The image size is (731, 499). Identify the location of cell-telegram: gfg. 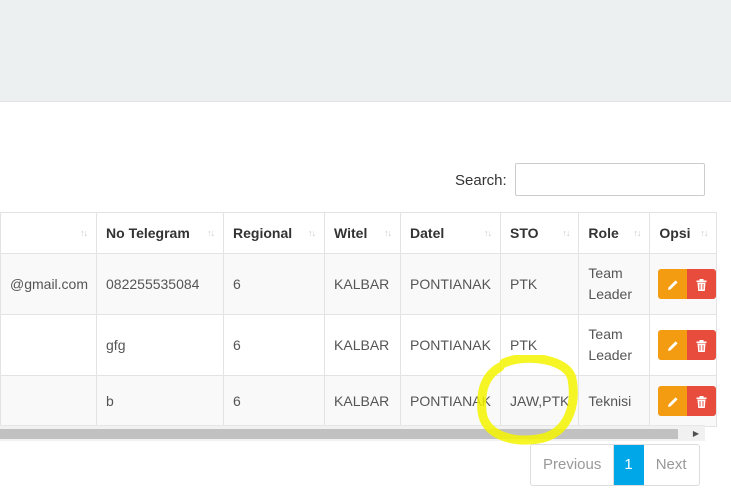
(160, 345).